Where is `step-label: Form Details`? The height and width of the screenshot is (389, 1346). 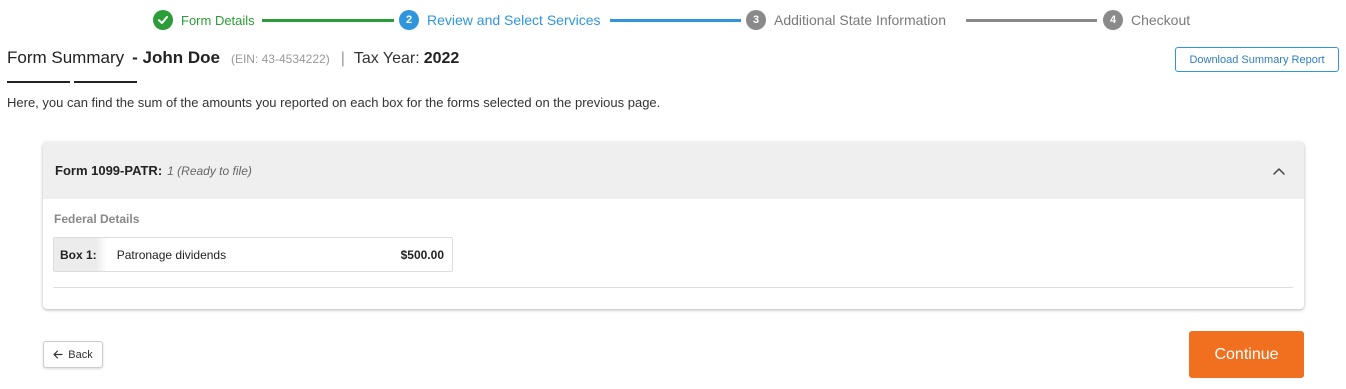 step-label: Form Details is located at coordinates (218, 20).